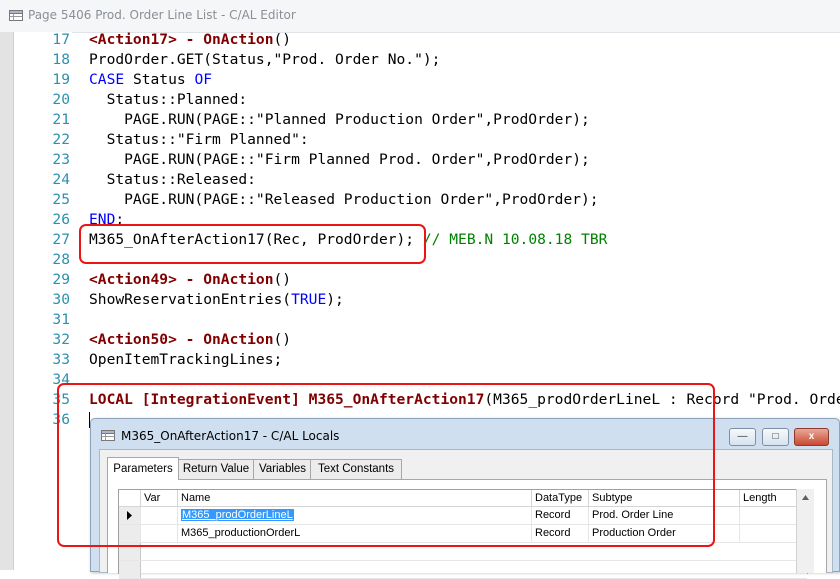 Image resolution: width=840 pixels, height=579 pixels. Describe the element at coordinates (805, 531) in the screenshot. I see `grid-vertical-scrollbar` at that location.